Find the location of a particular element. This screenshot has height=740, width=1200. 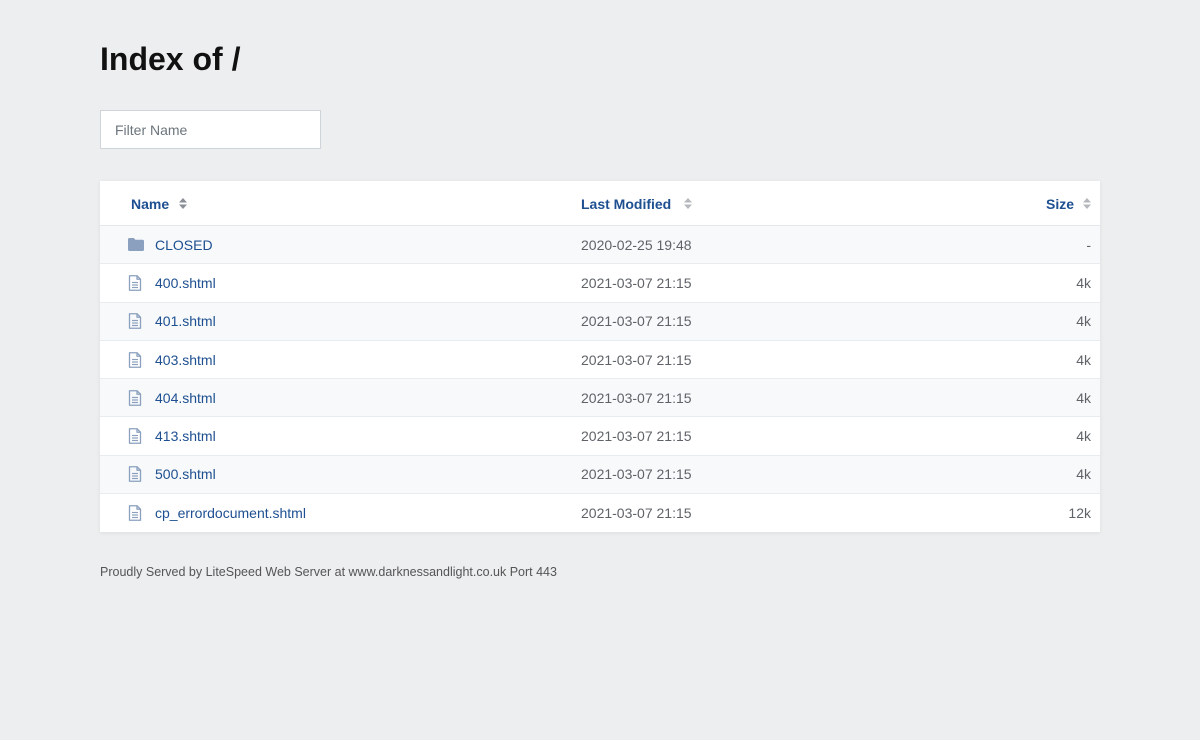

file-link: 404.shtml is located at coordinates (185, 397).